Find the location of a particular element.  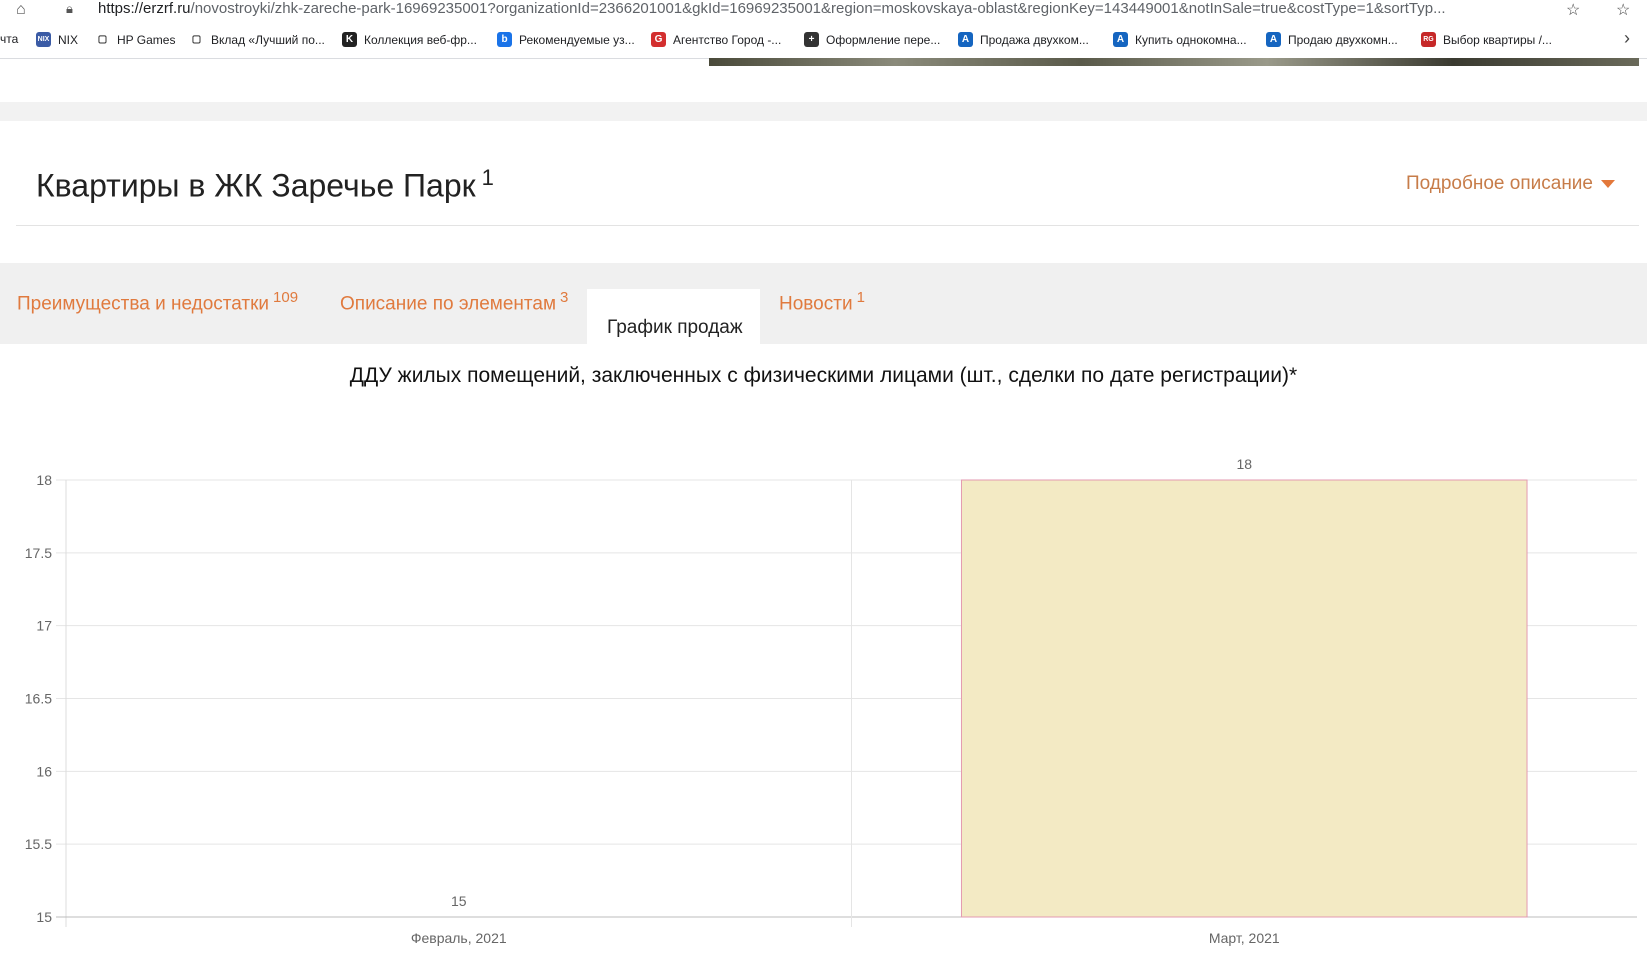

hero-image-edge is located at coordinates (1174, 62).